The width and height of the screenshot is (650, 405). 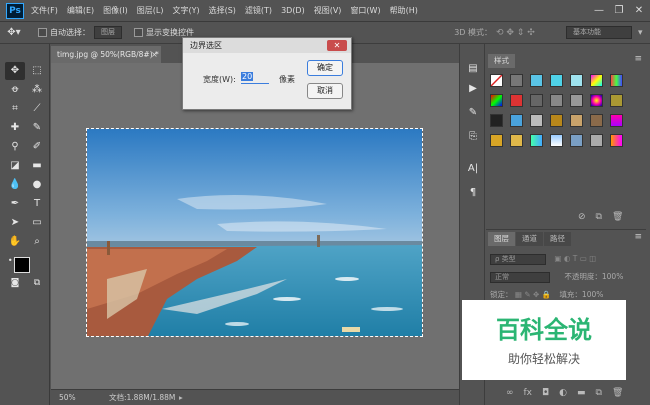 What do you see at coordinates (644, 33) in the screenshot?
I see `workspace-chevron-icon: ▾` at bounding box center [644, 33].